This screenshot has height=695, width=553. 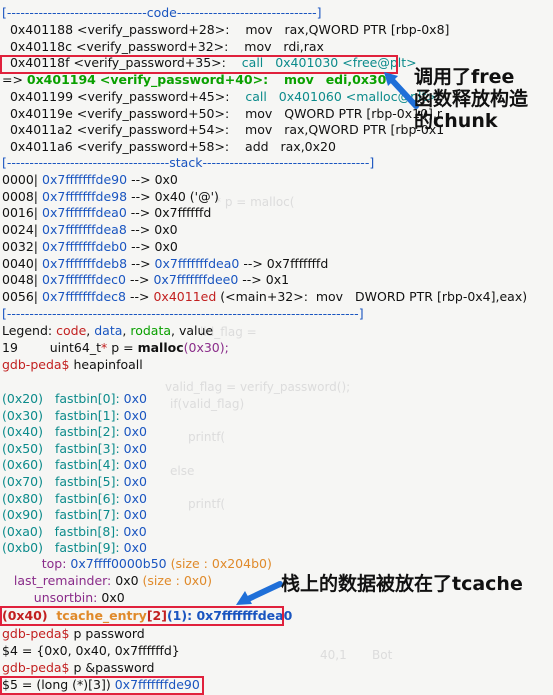 I want to click on ghost-line: Bot, so click(x=382, y=655).